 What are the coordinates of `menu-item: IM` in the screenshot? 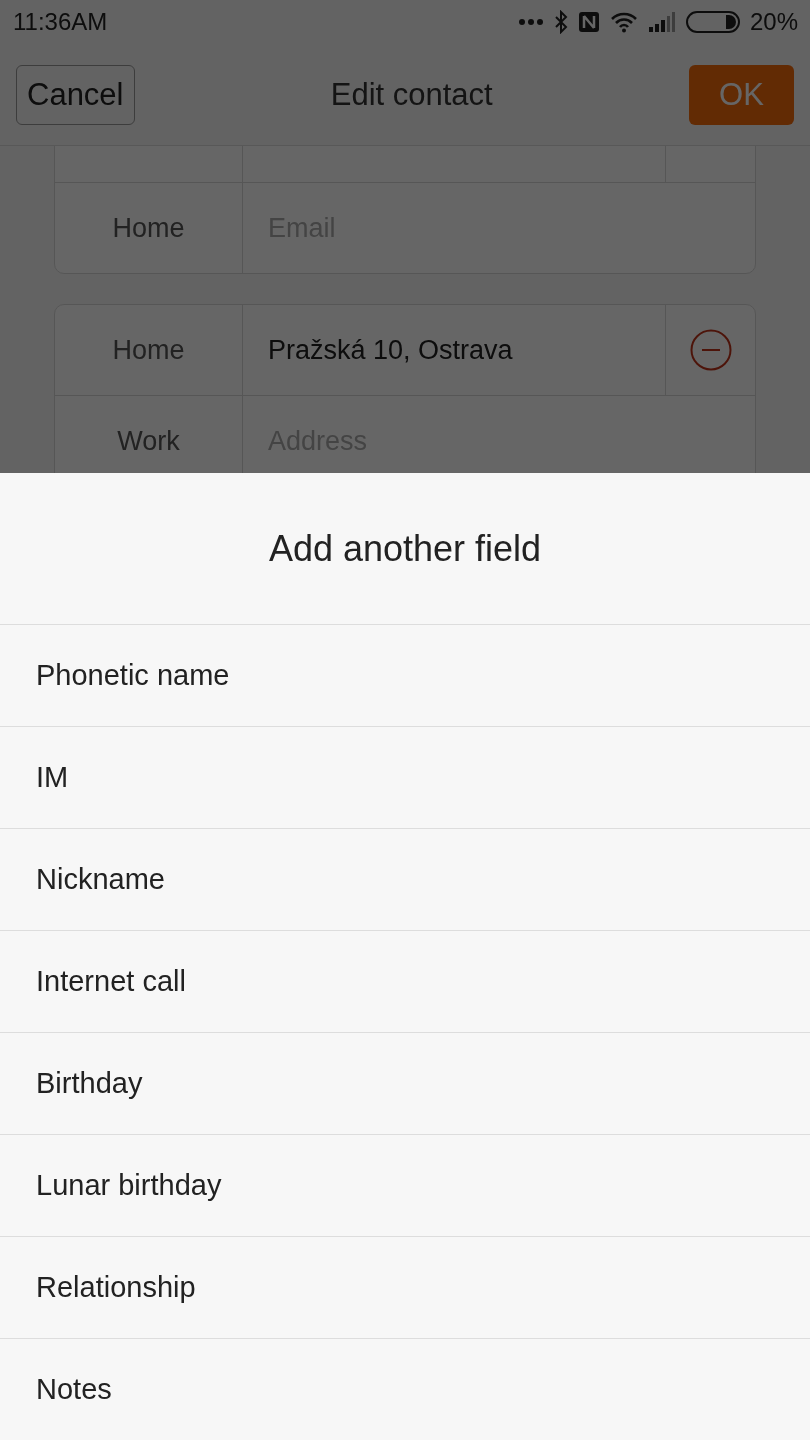 It's located at (405, 778).